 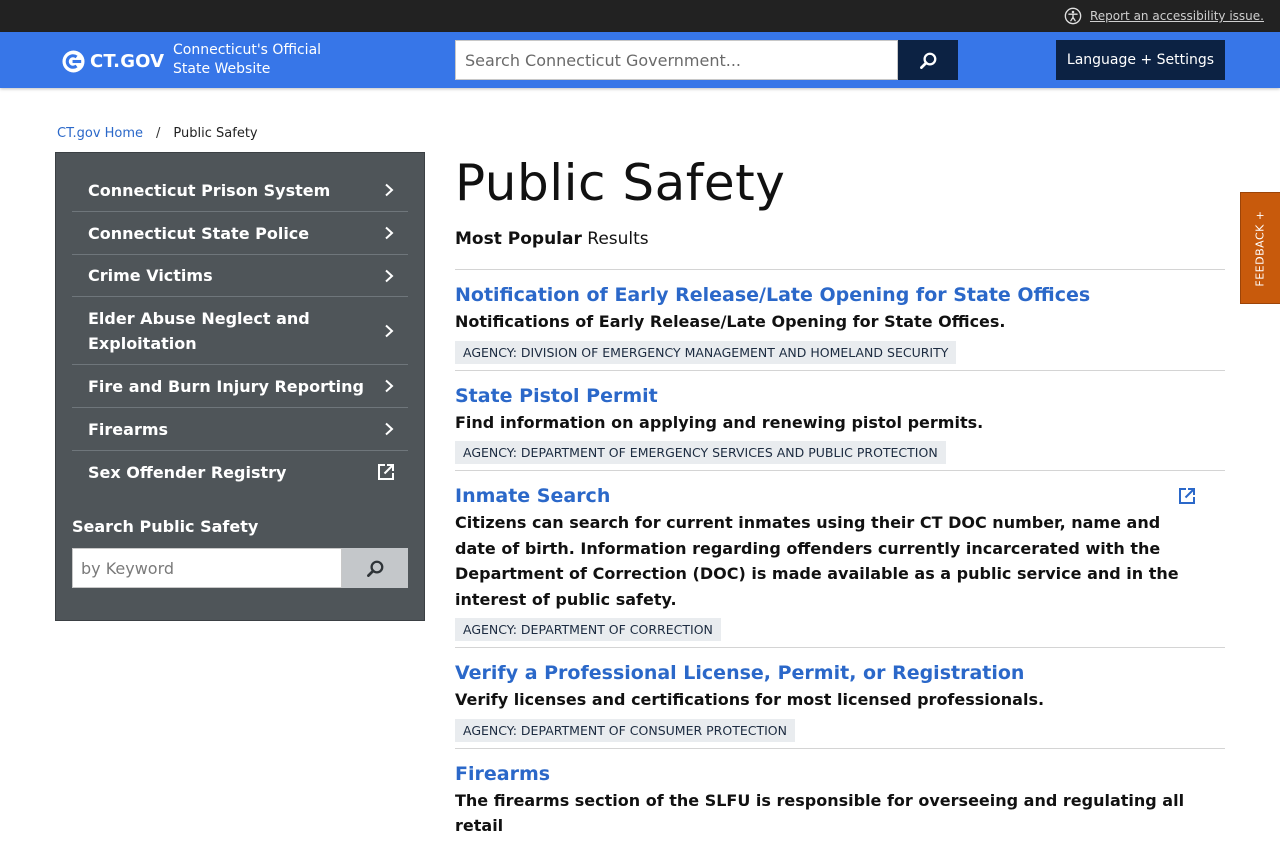 I want to click on sidebar-item-crime-victims: Crime Victims, so click(x=240, y=276).